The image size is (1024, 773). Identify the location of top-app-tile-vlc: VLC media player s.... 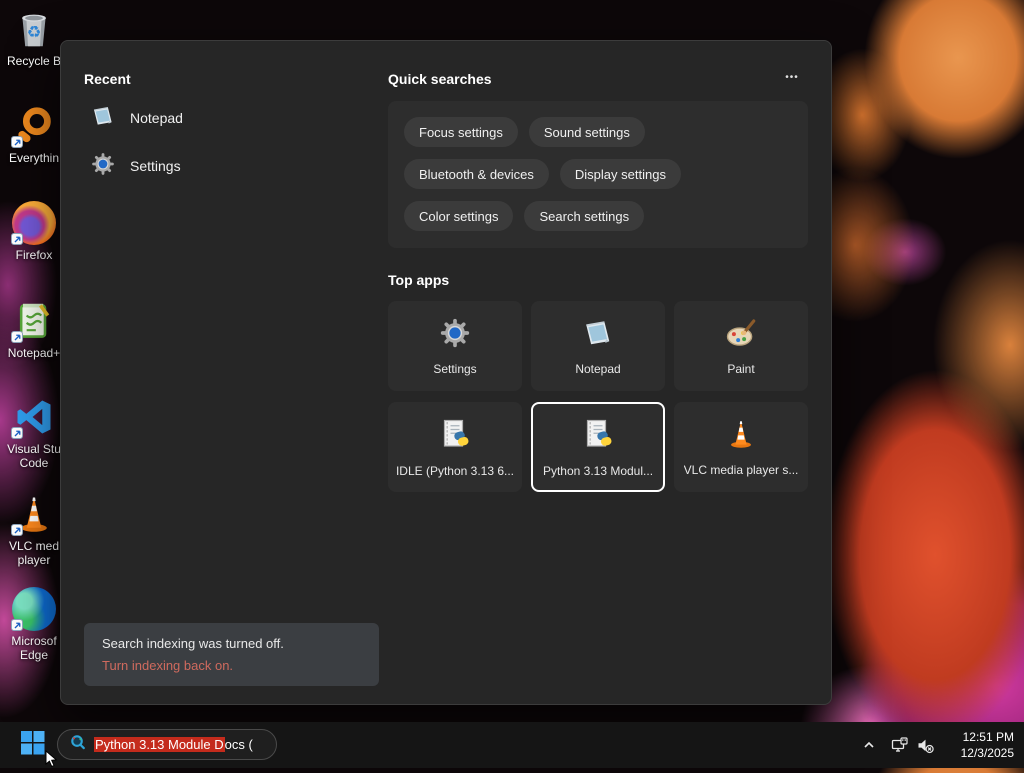
(741, 447).